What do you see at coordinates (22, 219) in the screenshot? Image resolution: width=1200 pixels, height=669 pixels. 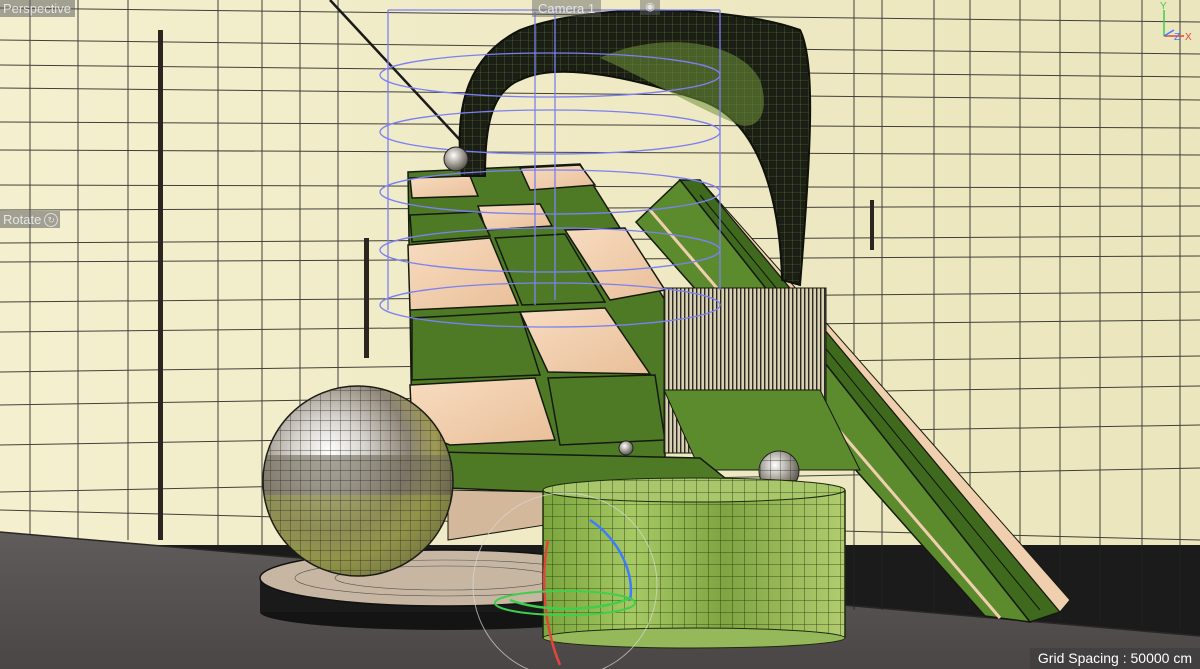 I see `mode-text: Rotate` at bounding box center [22, 219].